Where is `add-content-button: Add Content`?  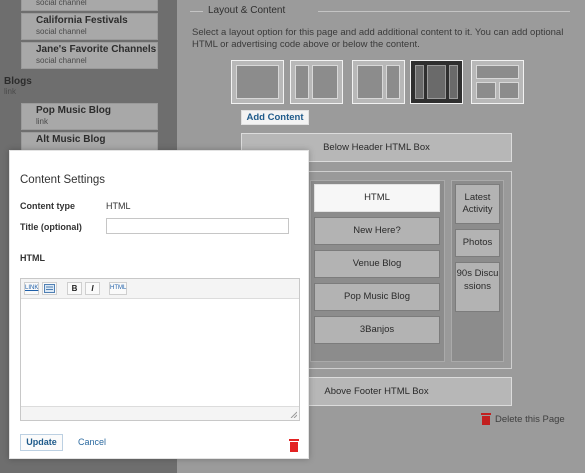
add-content-button: Add Content is located at coordinates (275, 117).